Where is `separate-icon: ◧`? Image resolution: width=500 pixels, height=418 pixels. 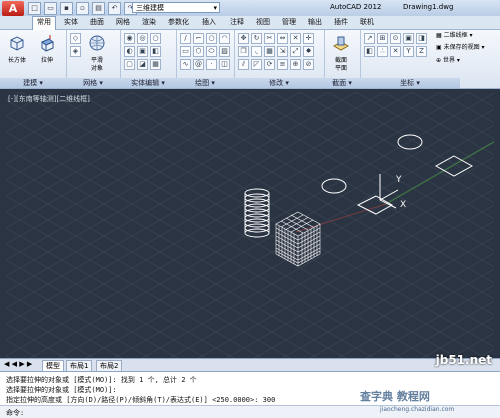 separate-icon: ◧ is located at coordinates (155, 51).